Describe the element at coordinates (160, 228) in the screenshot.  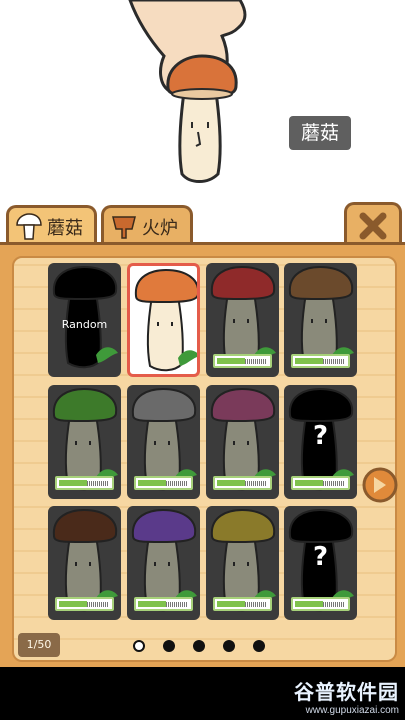
I see `tab-stove-label: 火炉` at that location.